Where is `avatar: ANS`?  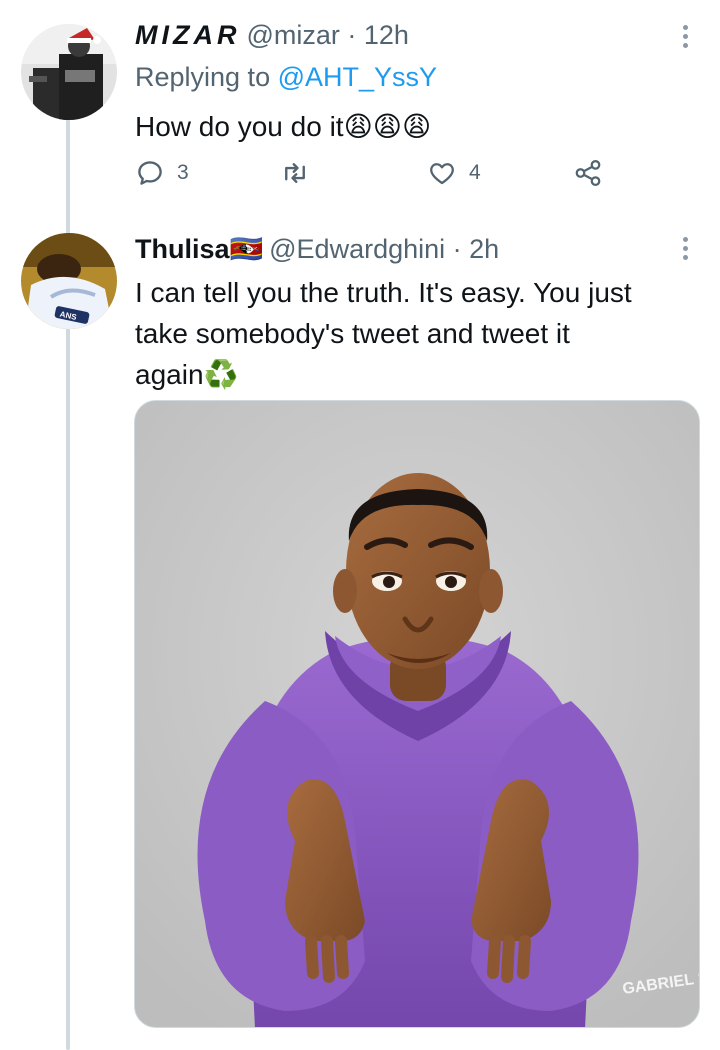
avatar: ANS is located at coordinates (69, 281).